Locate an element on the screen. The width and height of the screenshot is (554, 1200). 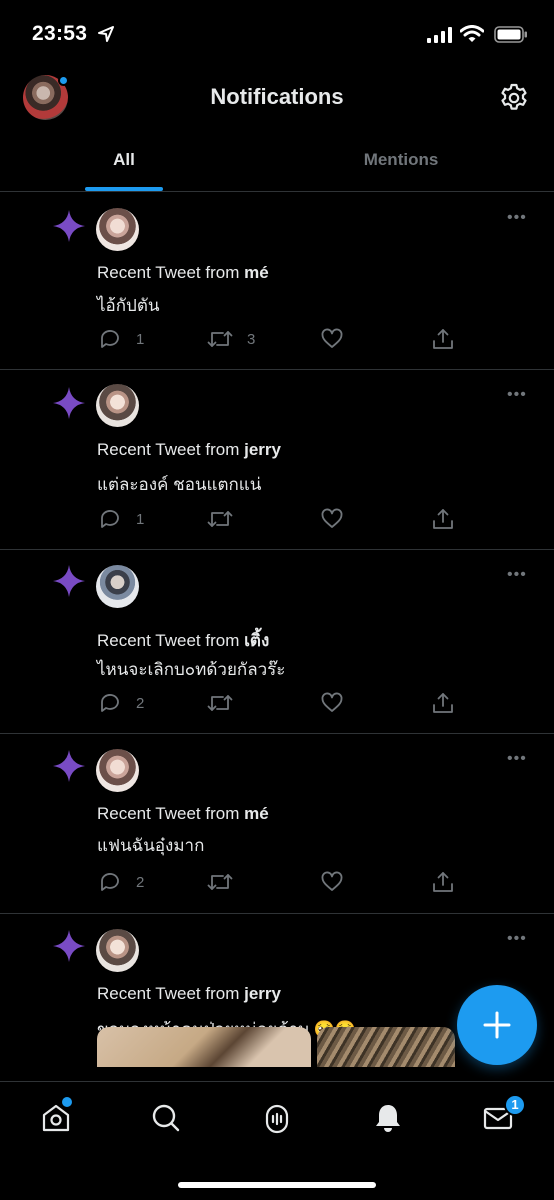
compose-tweet-button is located at coordinates (497, 1025).